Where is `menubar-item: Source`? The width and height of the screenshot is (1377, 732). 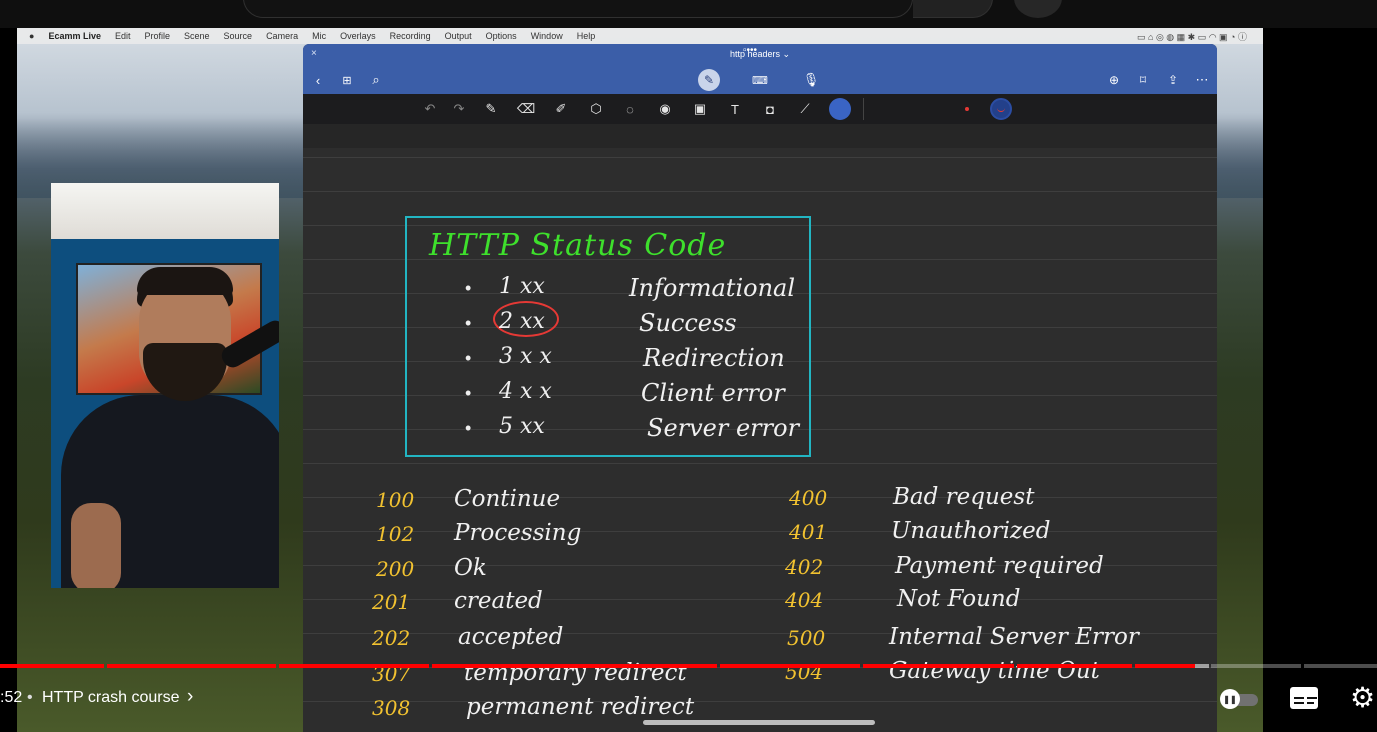
menubar-item: Source is located at coordinates (238, 36).